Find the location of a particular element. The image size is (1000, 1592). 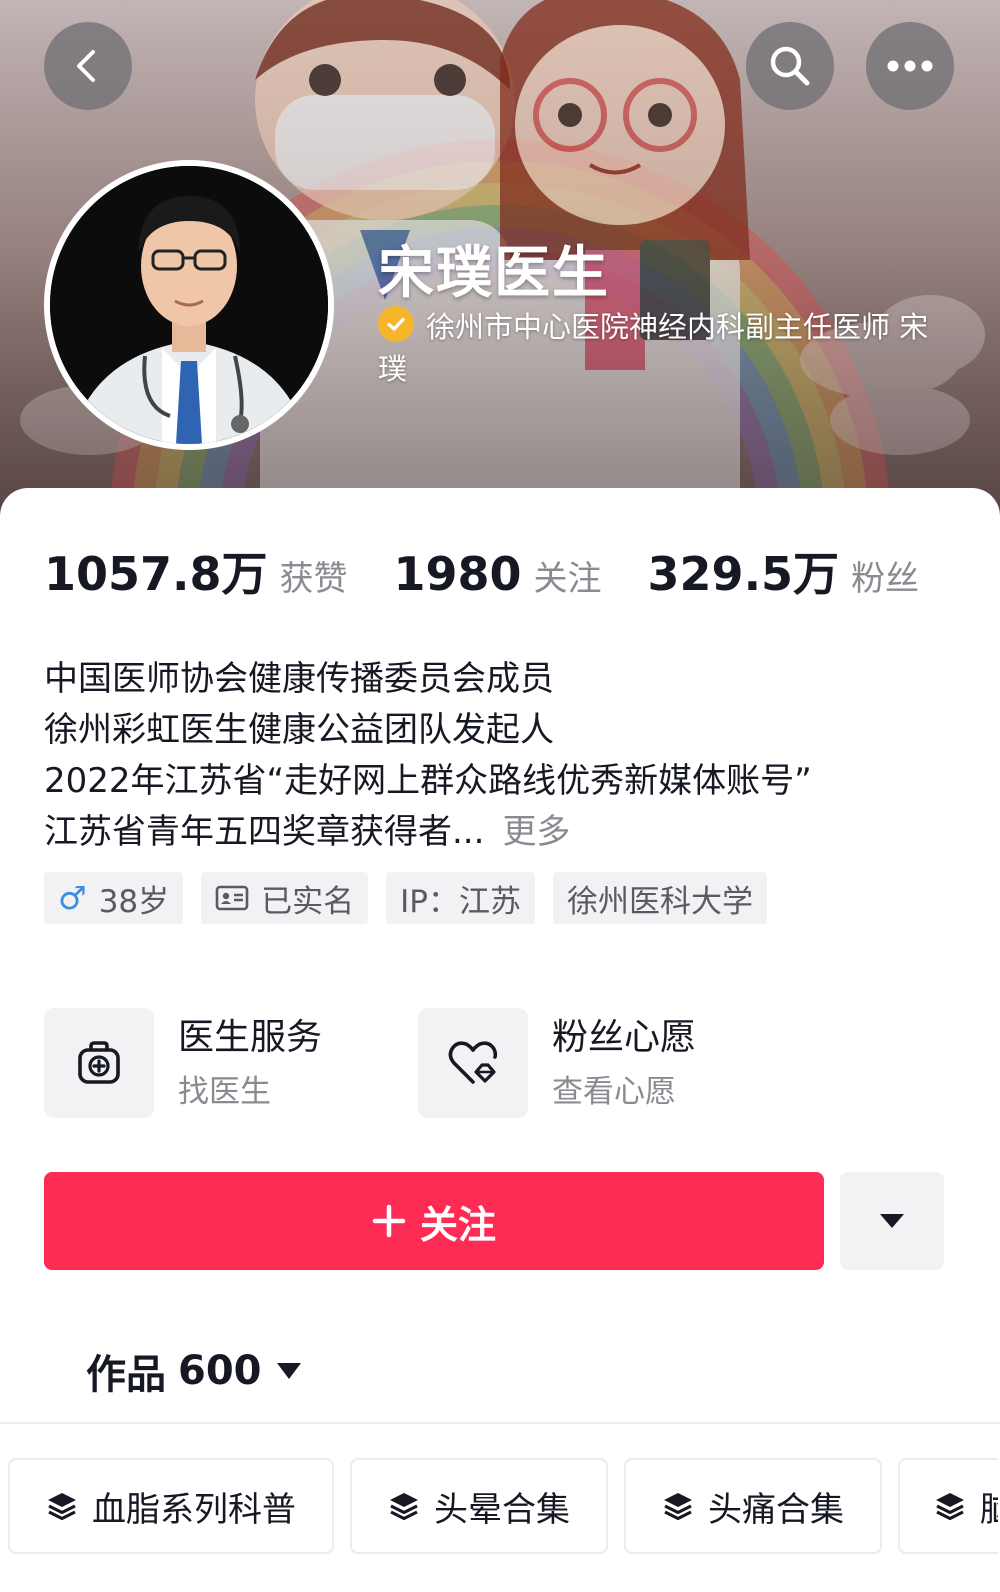

collection-chip: 头痛合集 is located at coordinates (753, 1506).